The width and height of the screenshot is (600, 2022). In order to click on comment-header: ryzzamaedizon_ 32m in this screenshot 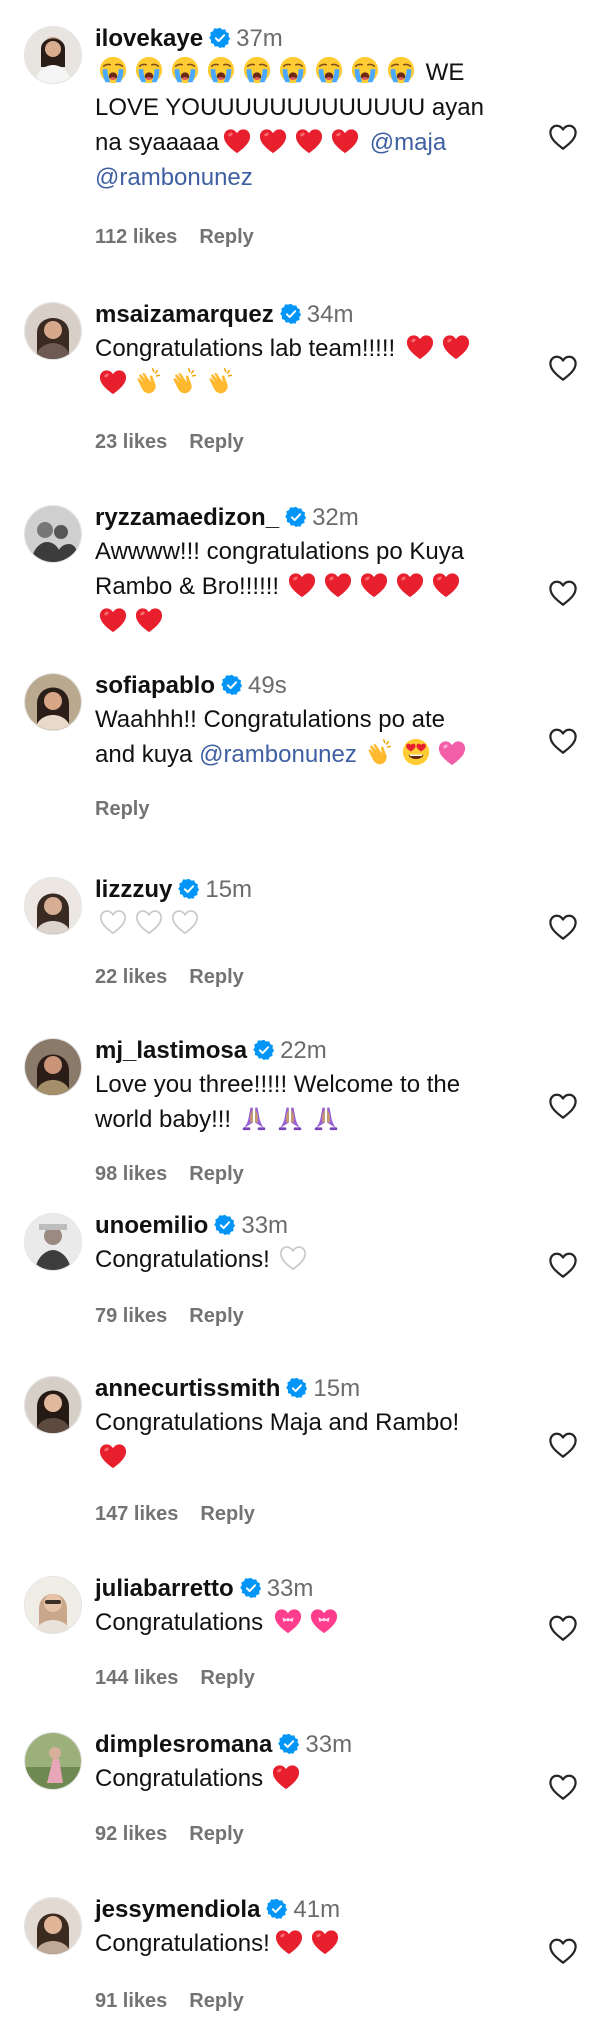, I will do `click(227, 518)`.